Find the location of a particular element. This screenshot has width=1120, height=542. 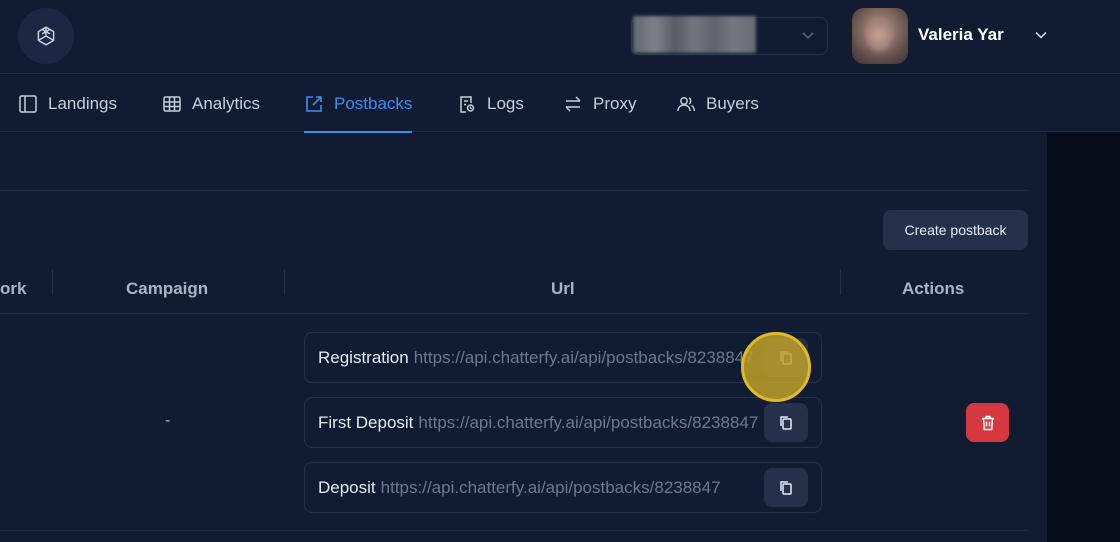

arrows-swap-icon is located at coordinates (573, 103).